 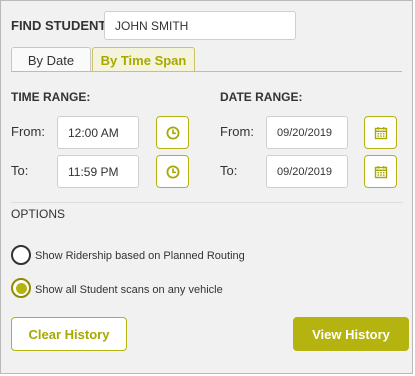 I want to click on radio-all-scans, so click(x=21, y=288).